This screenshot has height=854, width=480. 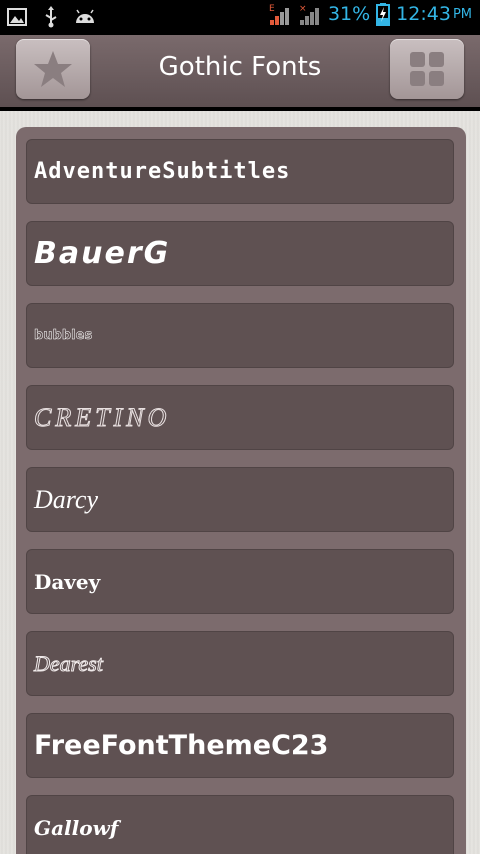 I want to click on system-icons: E × 31% 12:43 PM, so click(x=370, y=14).